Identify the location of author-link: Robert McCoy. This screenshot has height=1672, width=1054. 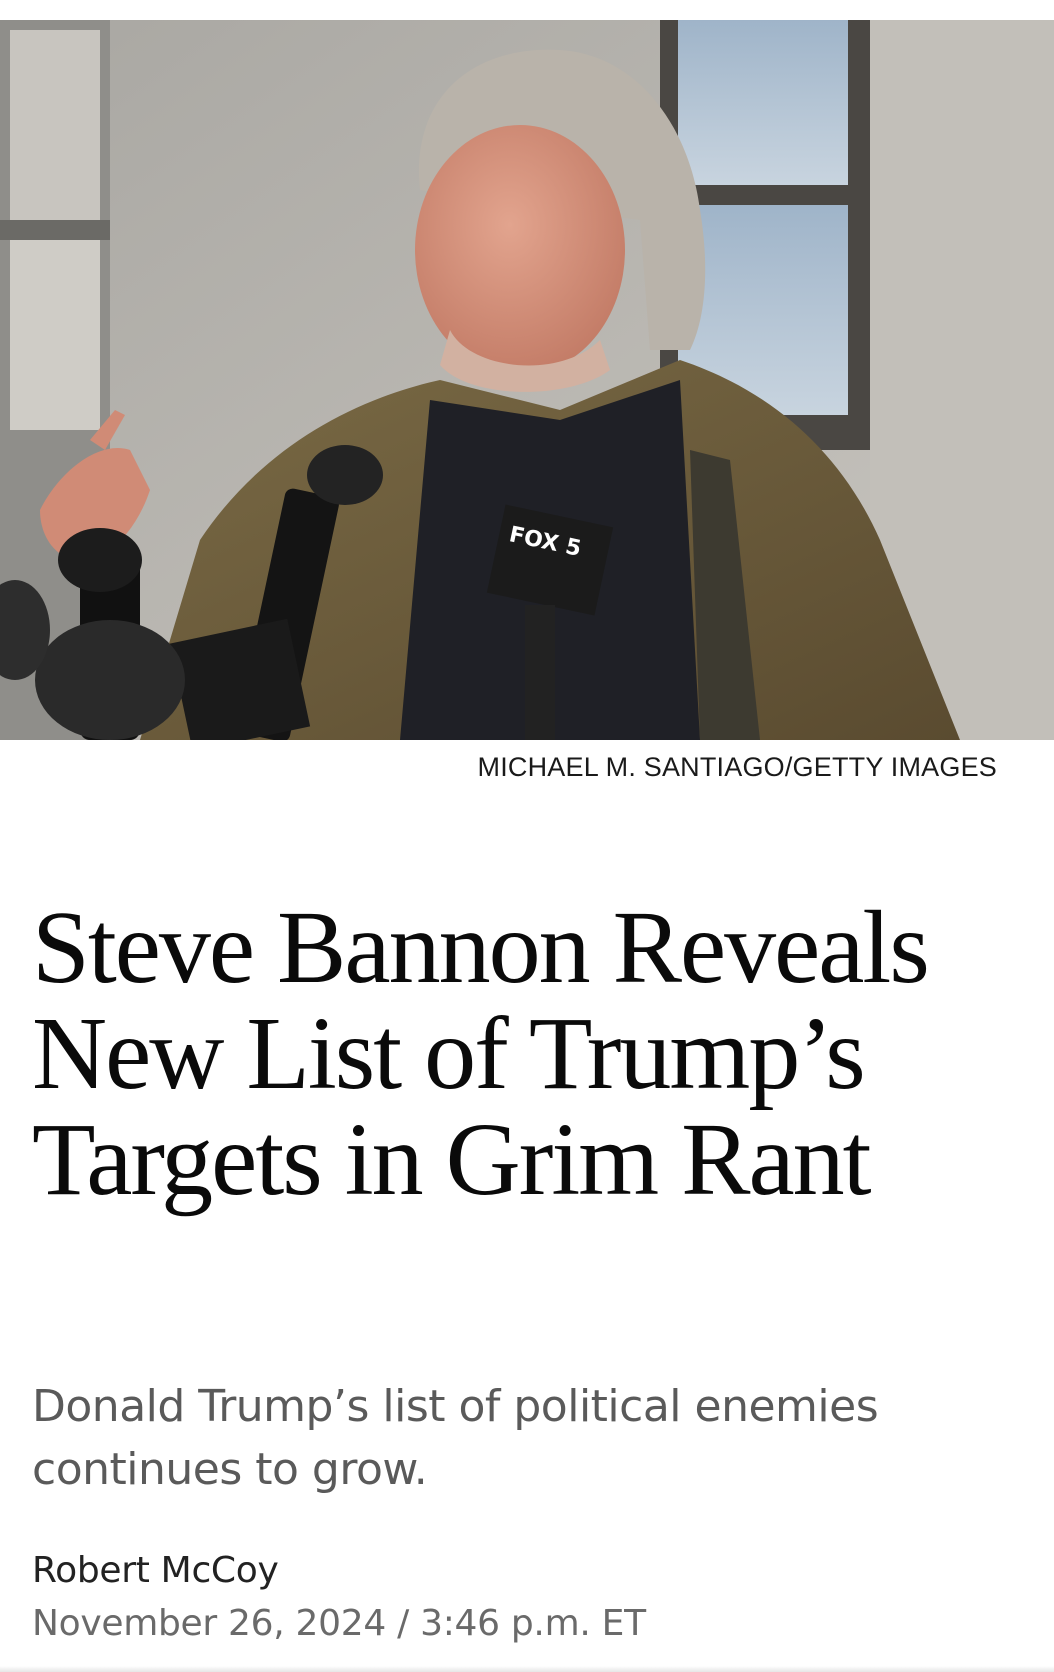
(155, 1571).